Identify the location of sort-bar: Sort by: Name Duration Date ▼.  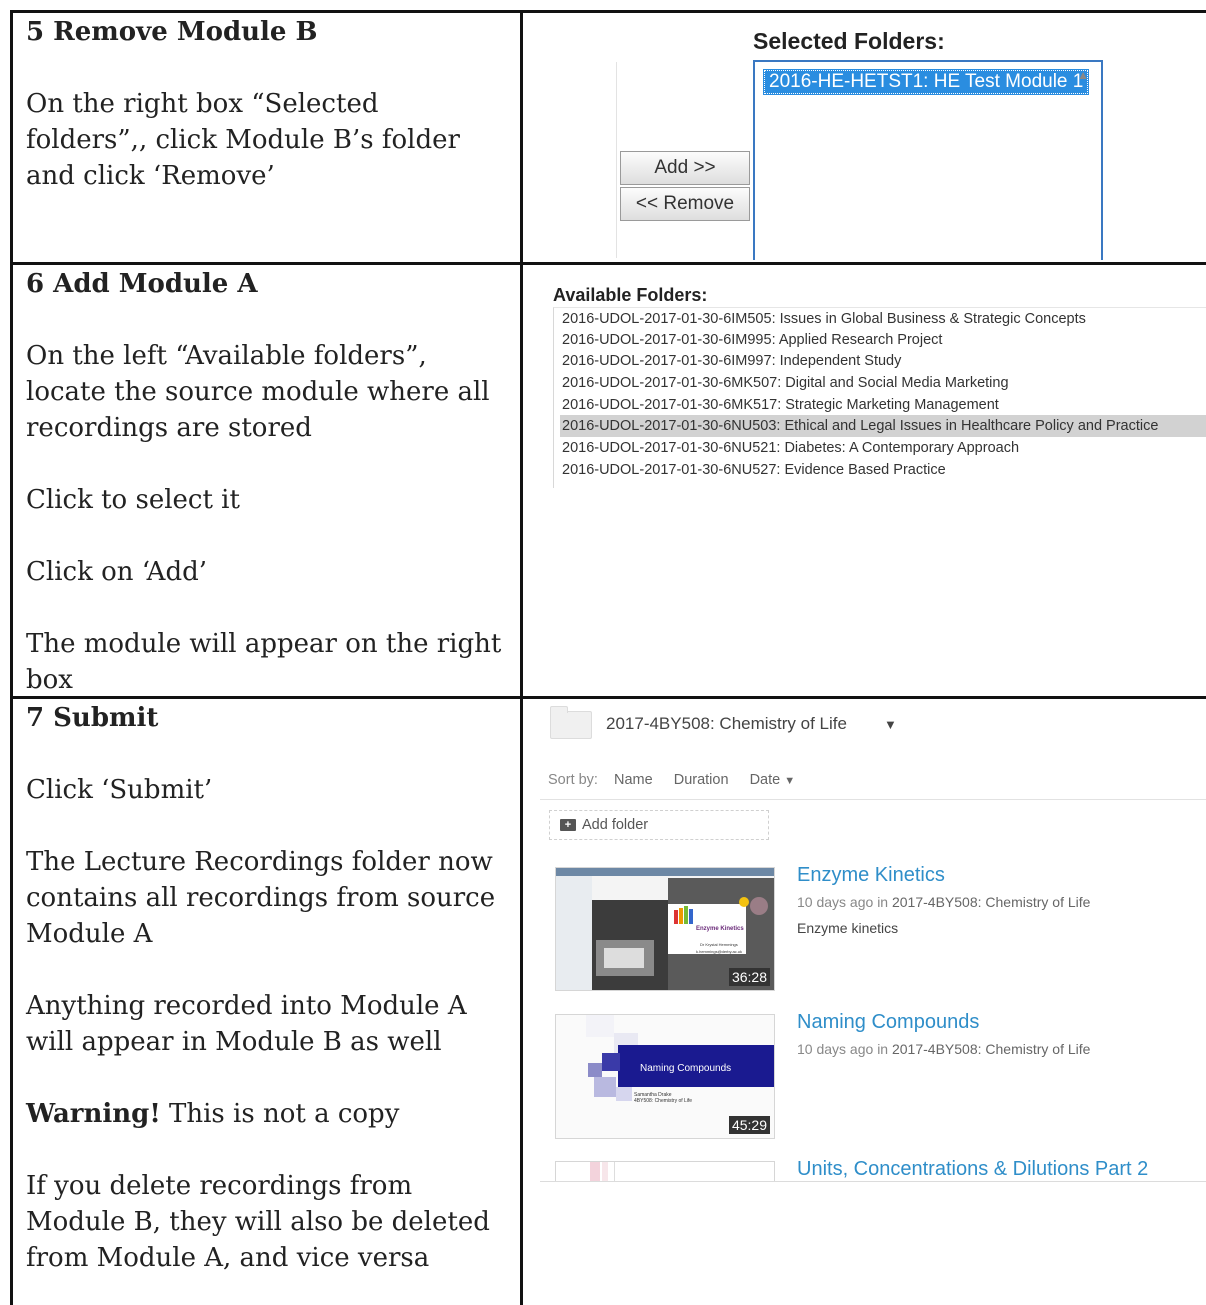
(680, 780).